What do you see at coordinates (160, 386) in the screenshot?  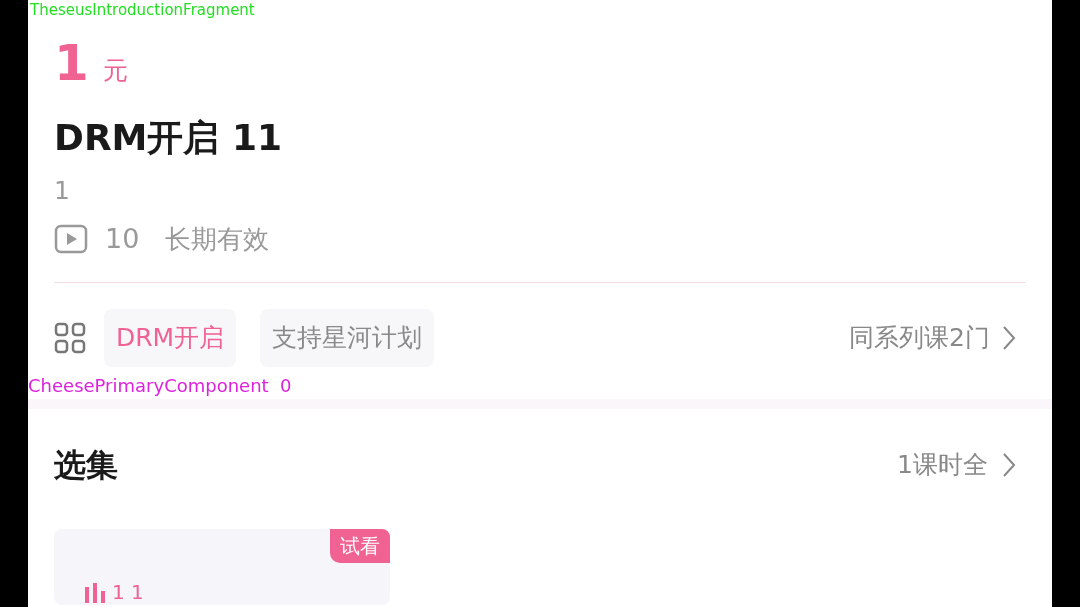 I see `debug-label: CheesePrimaryComponent 0` at bounding box center [160, 386].